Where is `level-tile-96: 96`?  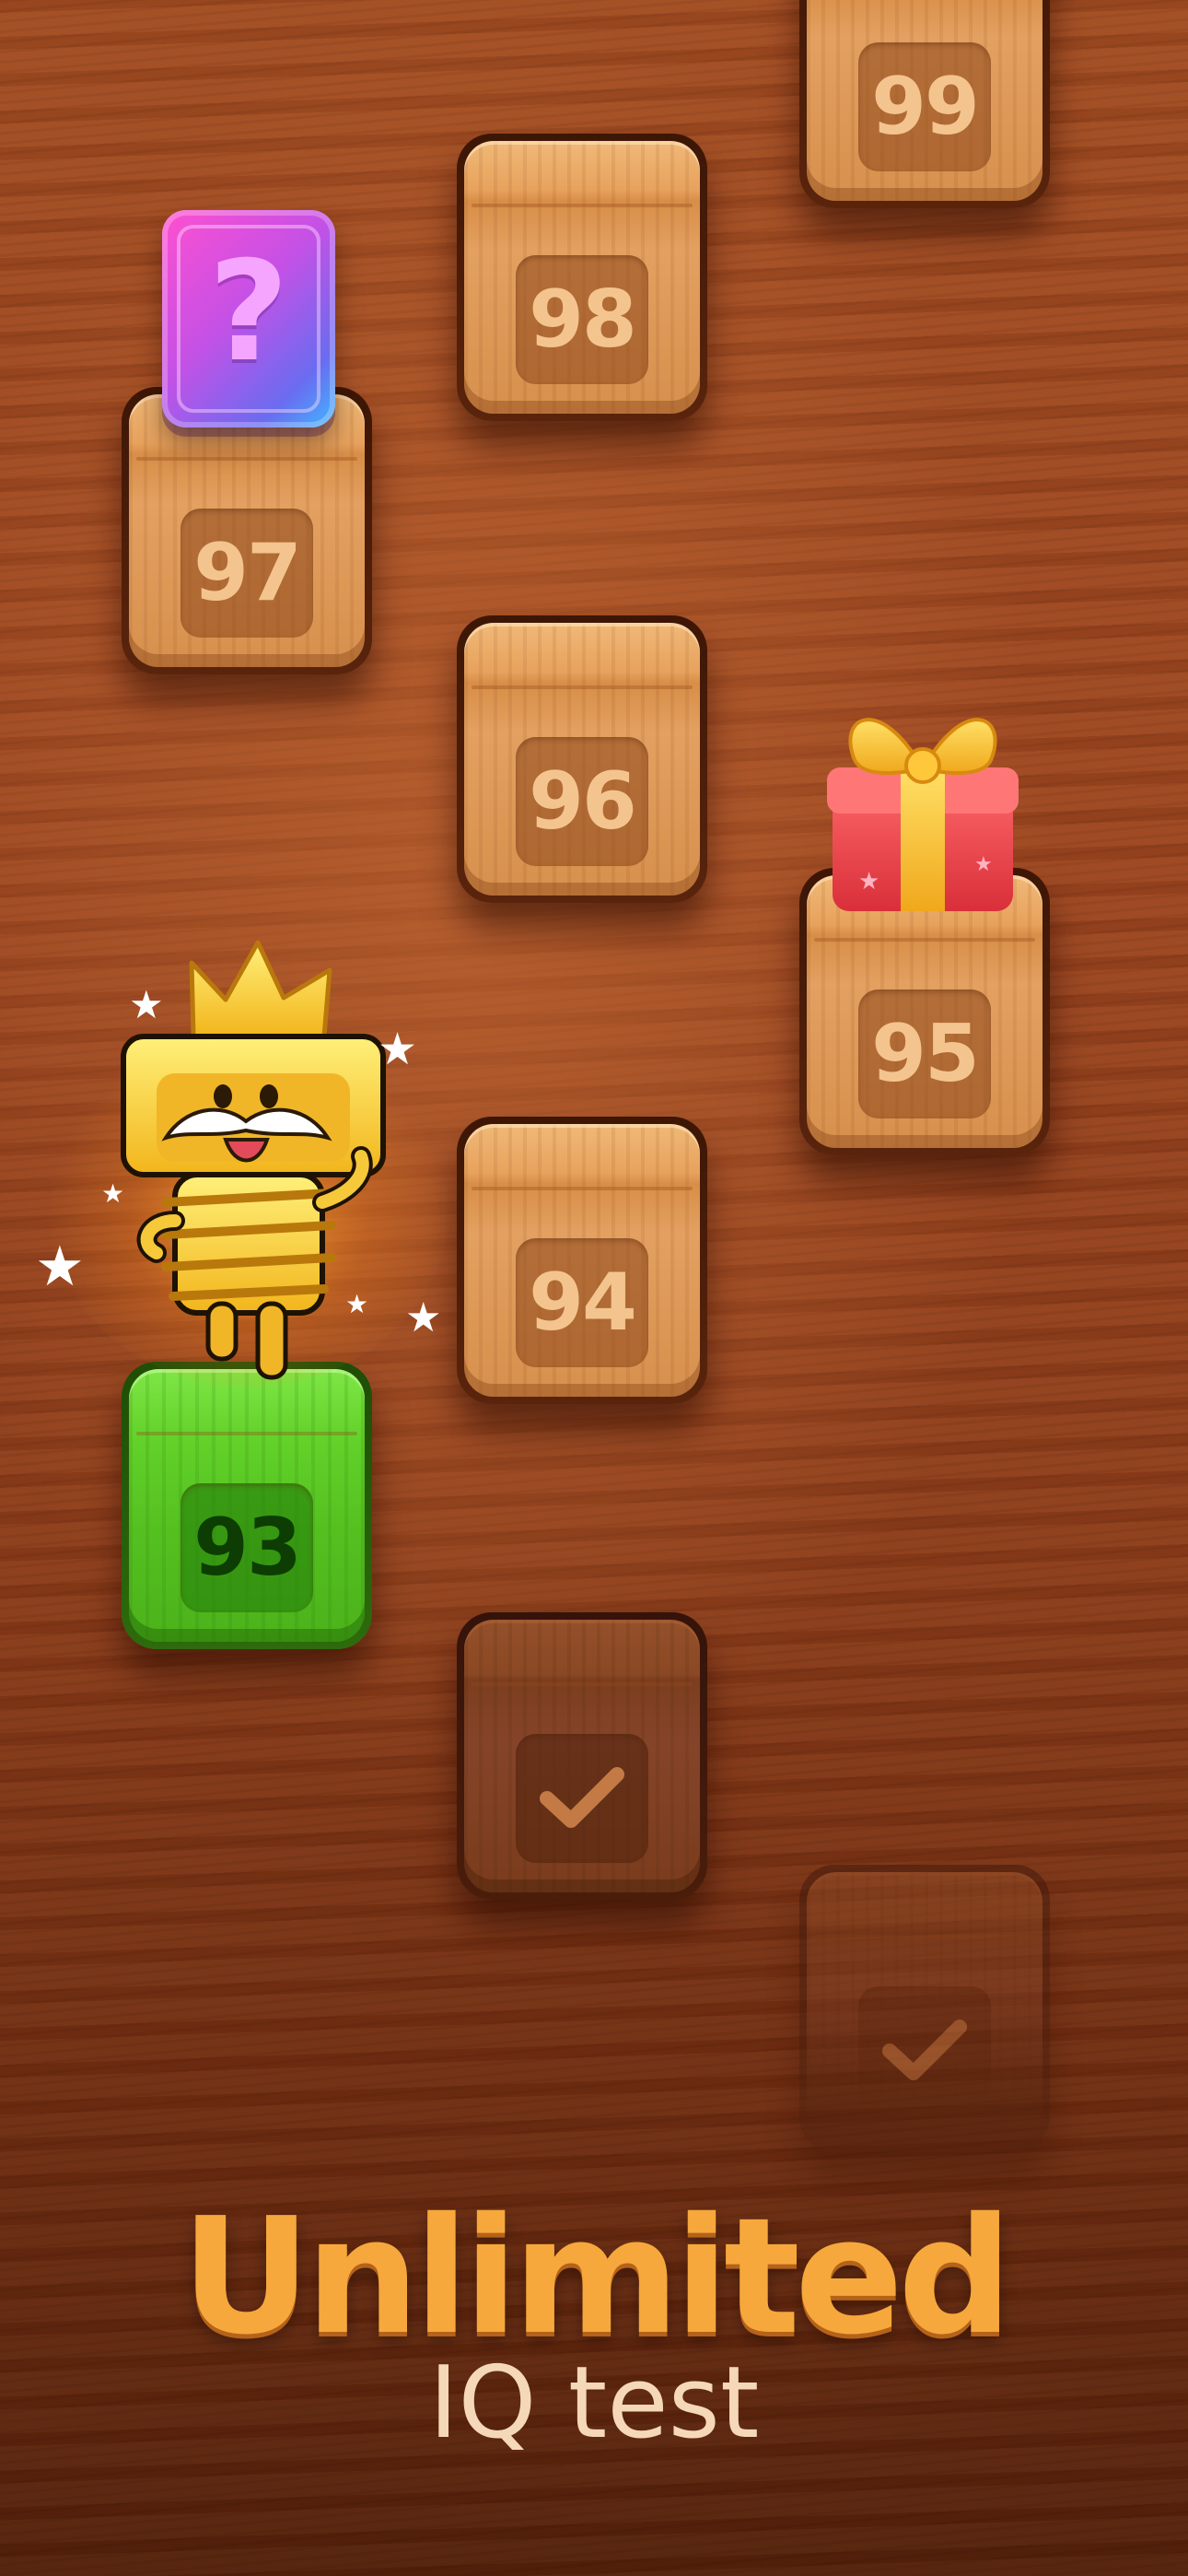 level-tile-96: 96 is located at coordinates (582, 759).